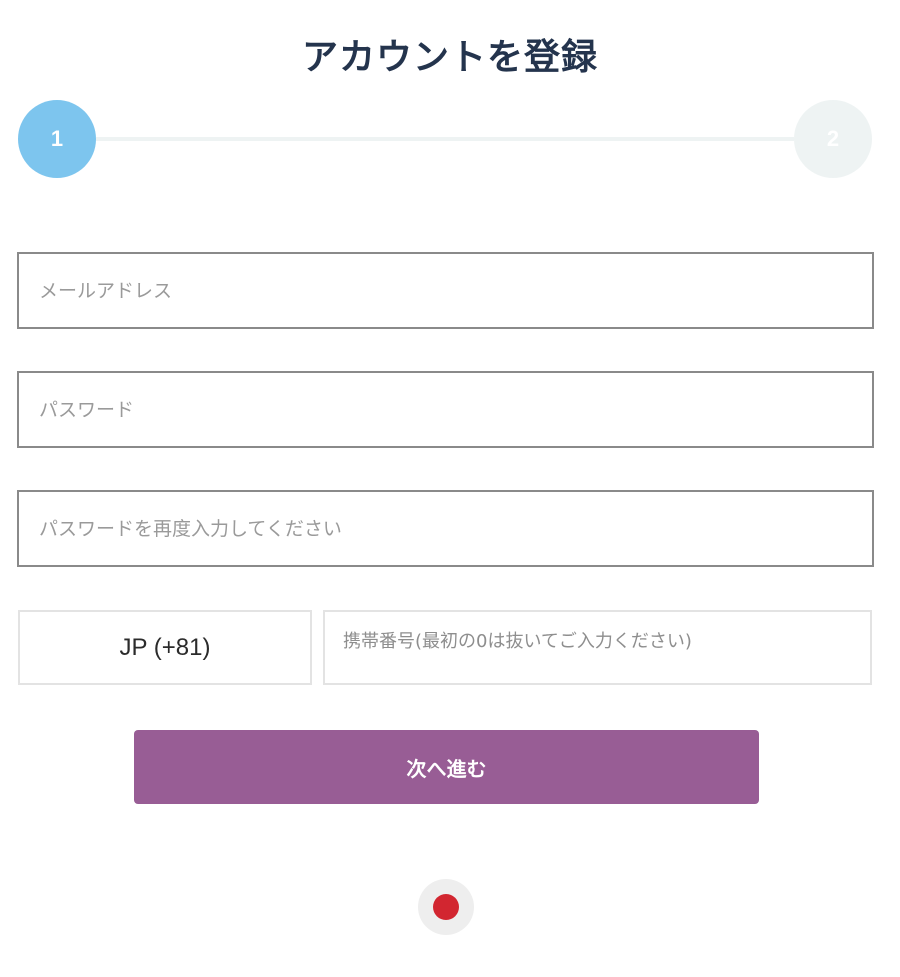  I want to click on stepper-line, so click(445, 139).